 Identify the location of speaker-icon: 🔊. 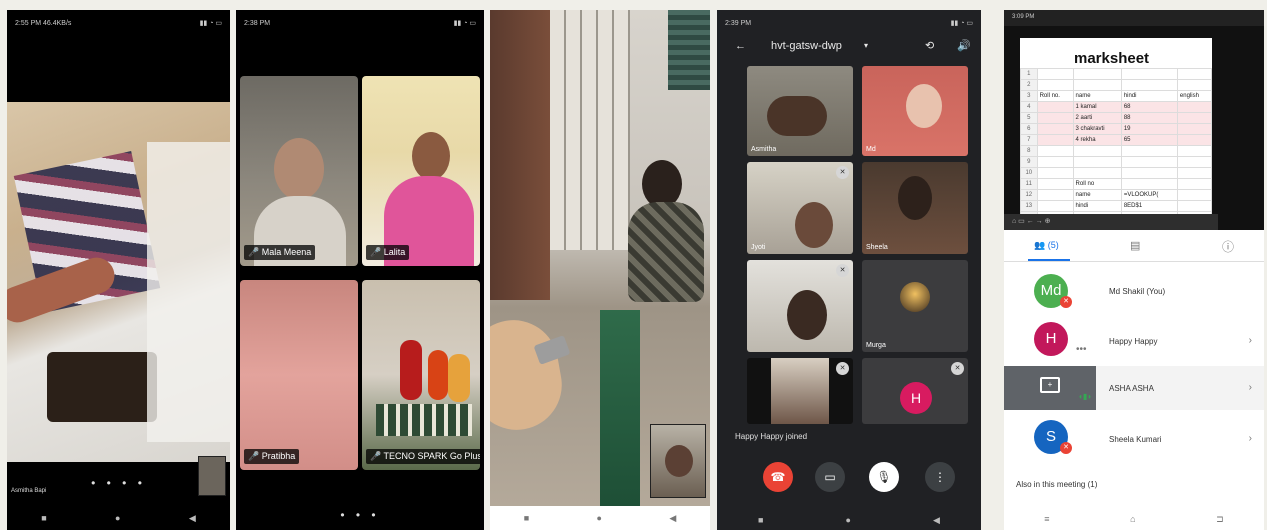
(964, 45).